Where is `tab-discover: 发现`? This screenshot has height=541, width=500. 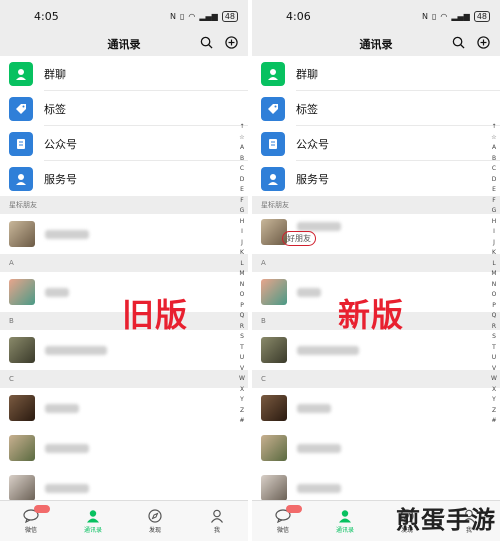 tab-discover: 发现 is located at coordinates (155, 521).